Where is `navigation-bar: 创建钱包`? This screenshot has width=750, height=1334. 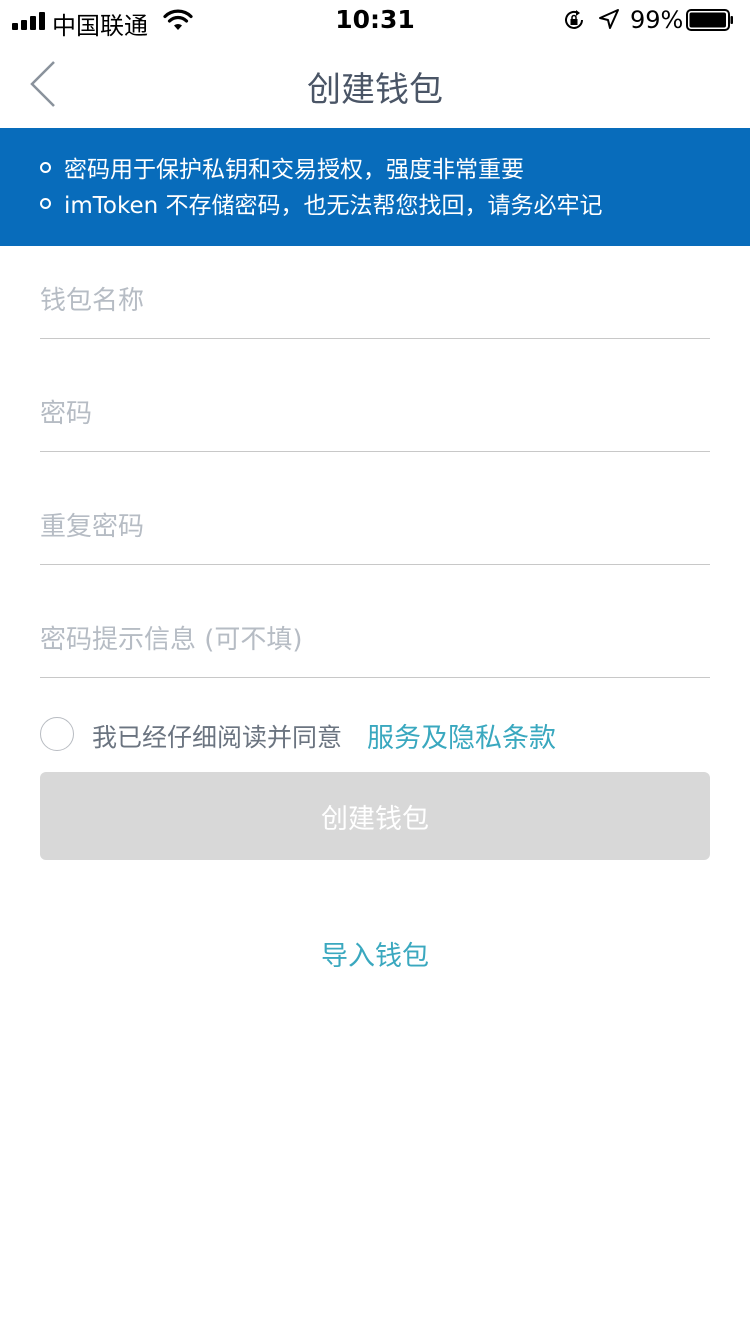
navigation-bar: 创建钱包 is located at coordinates (375, 84).